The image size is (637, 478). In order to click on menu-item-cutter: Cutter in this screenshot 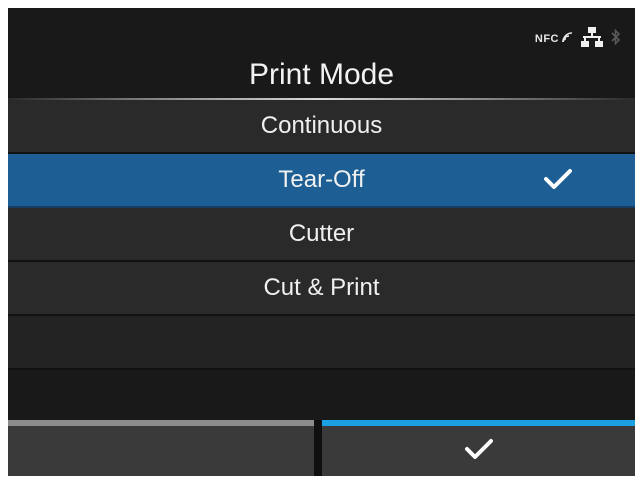, I will do `click(321, 235)`.